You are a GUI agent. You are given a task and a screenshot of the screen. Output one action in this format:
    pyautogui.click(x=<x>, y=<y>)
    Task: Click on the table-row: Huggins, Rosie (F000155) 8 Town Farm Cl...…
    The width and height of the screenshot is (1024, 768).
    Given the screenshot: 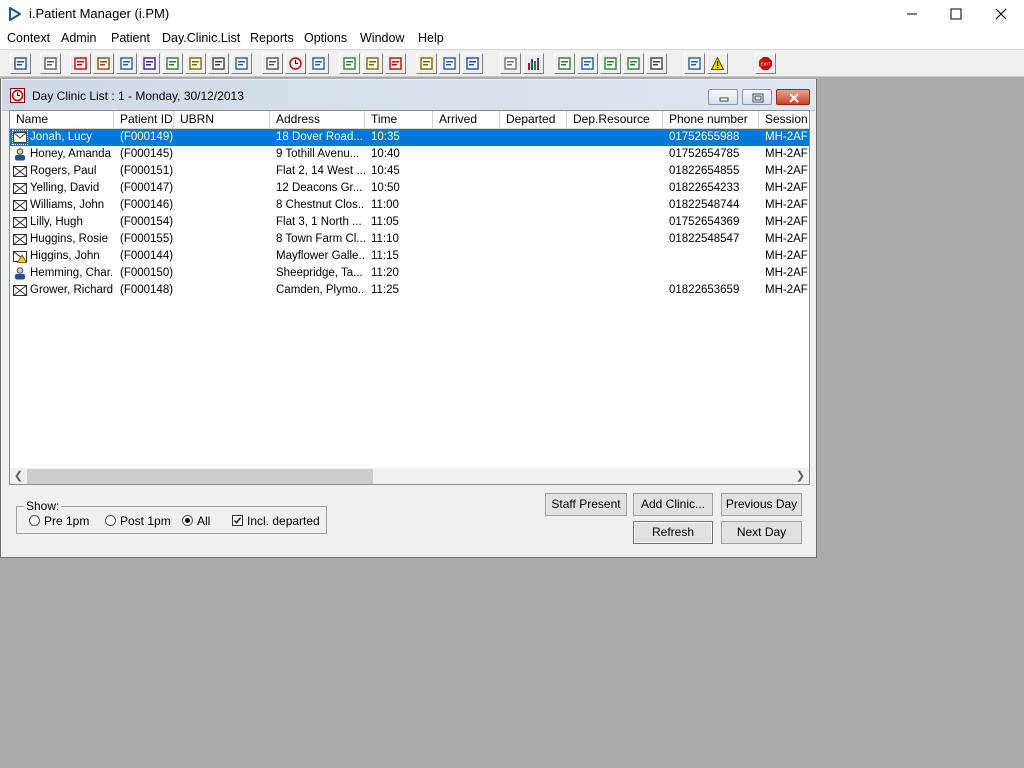 What is the action you would take?
    pyautogui.click(x=409, y=239)
    